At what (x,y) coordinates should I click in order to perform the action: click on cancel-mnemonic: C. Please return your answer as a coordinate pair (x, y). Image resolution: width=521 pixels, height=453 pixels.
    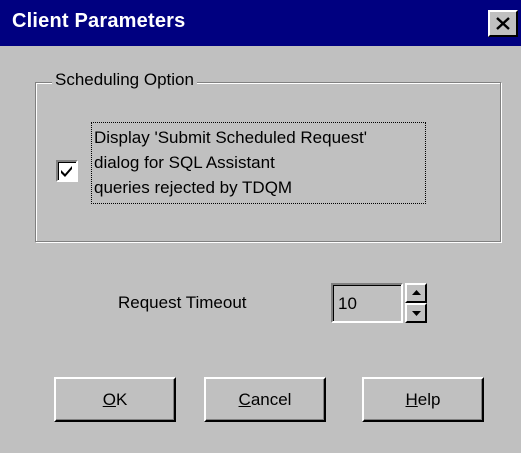
    Looking at the image, I should click on (244, 399).